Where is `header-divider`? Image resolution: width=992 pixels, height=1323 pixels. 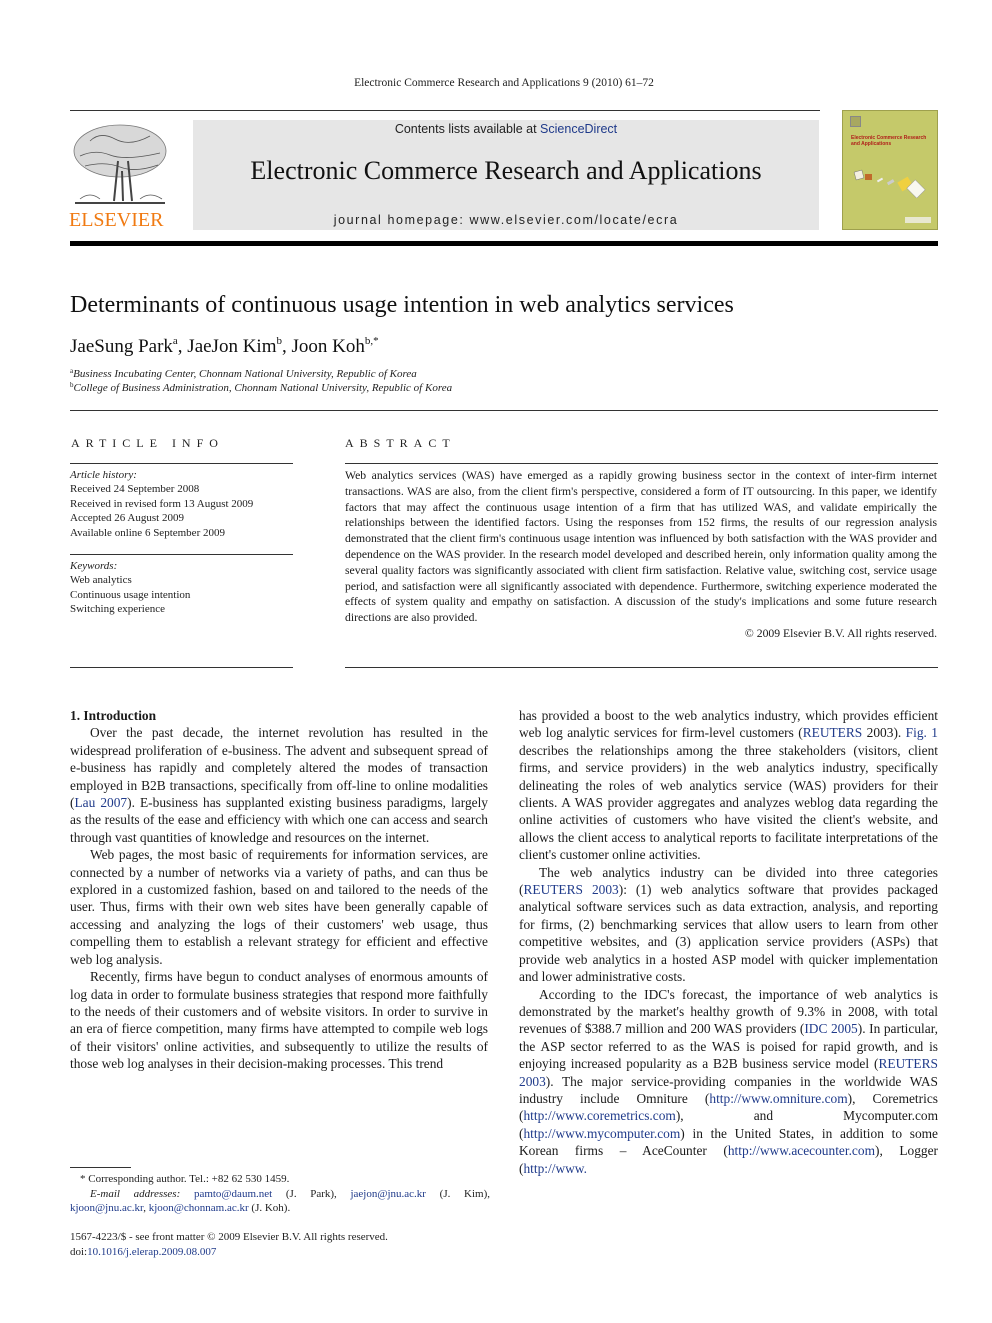
header-divider is located at coordinates (504, 410).